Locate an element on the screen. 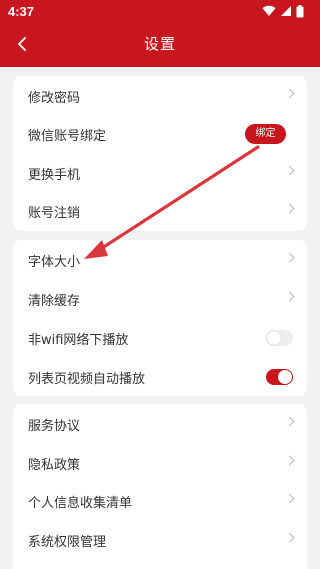  item-label: 非wifi网络下播放 is located at coordinates (78, 340).